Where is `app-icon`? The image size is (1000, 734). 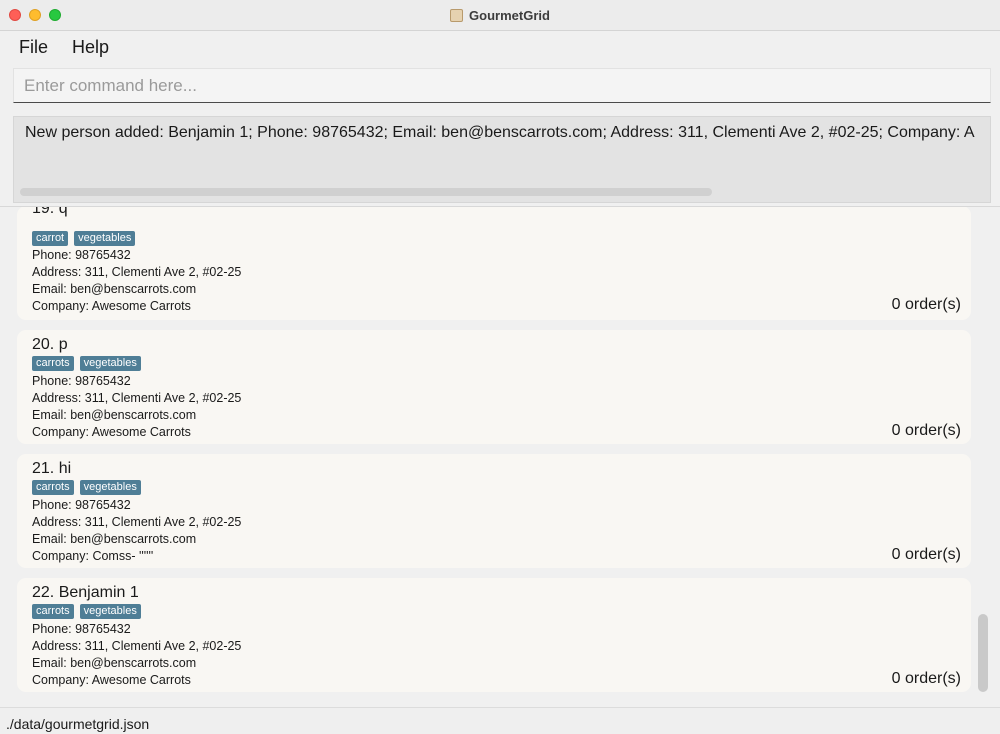
app-icon is located at coordinates (457, 15).